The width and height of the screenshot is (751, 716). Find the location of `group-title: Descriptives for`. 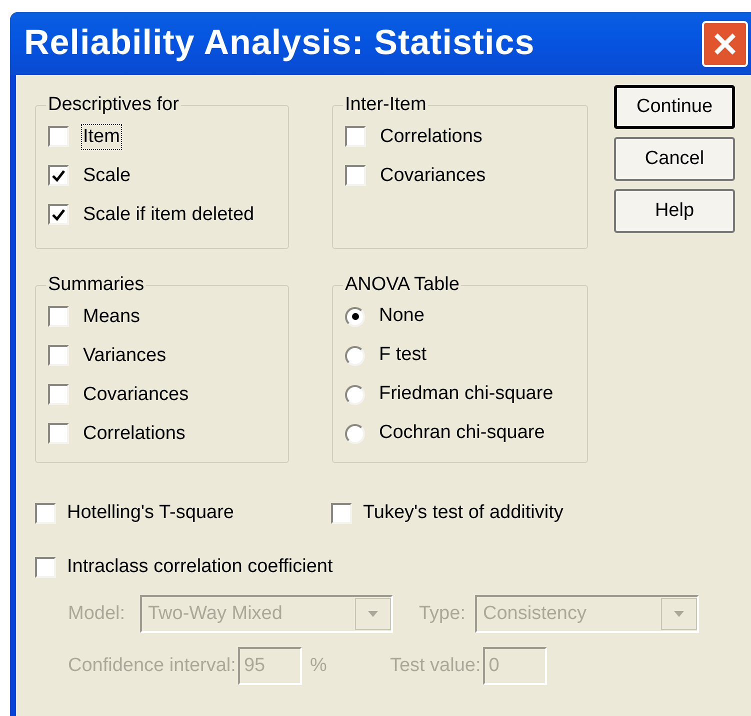

group-title: Descriptives for is located at coordinates (113, 105).